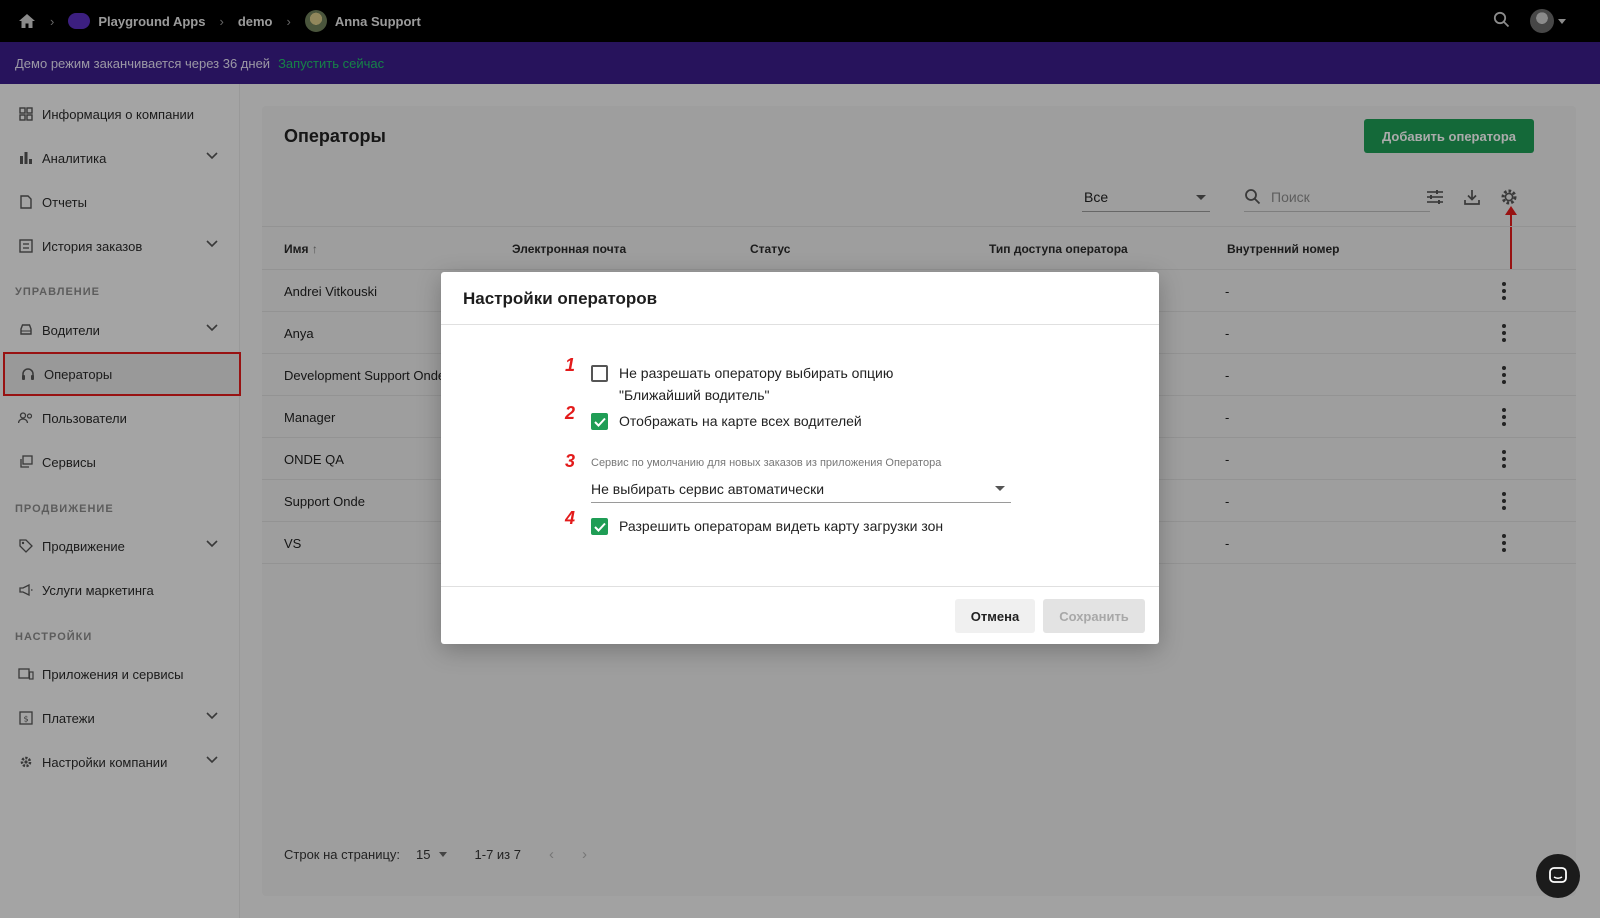 The image size is (1600, 918). I want to click on checkbox-unchecked, so click(599, 373).